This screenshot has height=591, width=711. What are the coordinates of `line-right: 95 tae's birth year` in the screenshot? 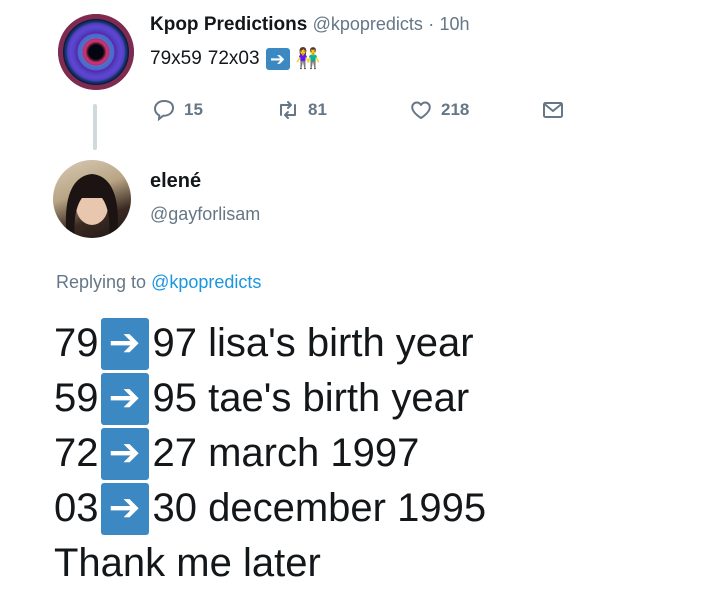 It's located at (311, 398).